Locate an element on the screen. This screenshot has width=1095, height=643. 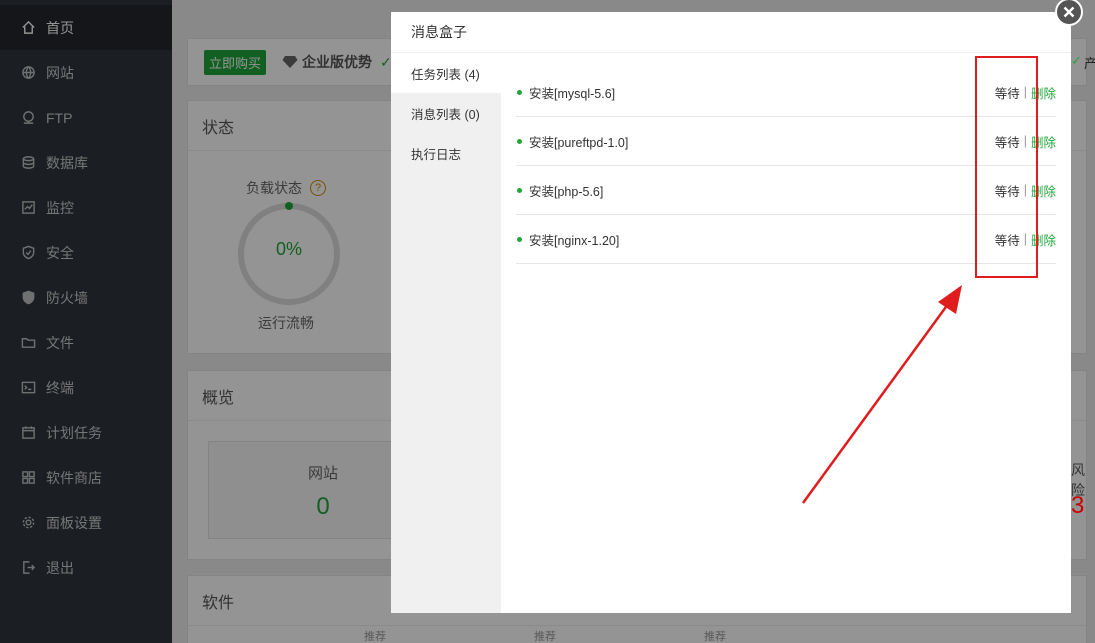
tab-execution-log: 执行日志 is located at coordinates (446, 153).